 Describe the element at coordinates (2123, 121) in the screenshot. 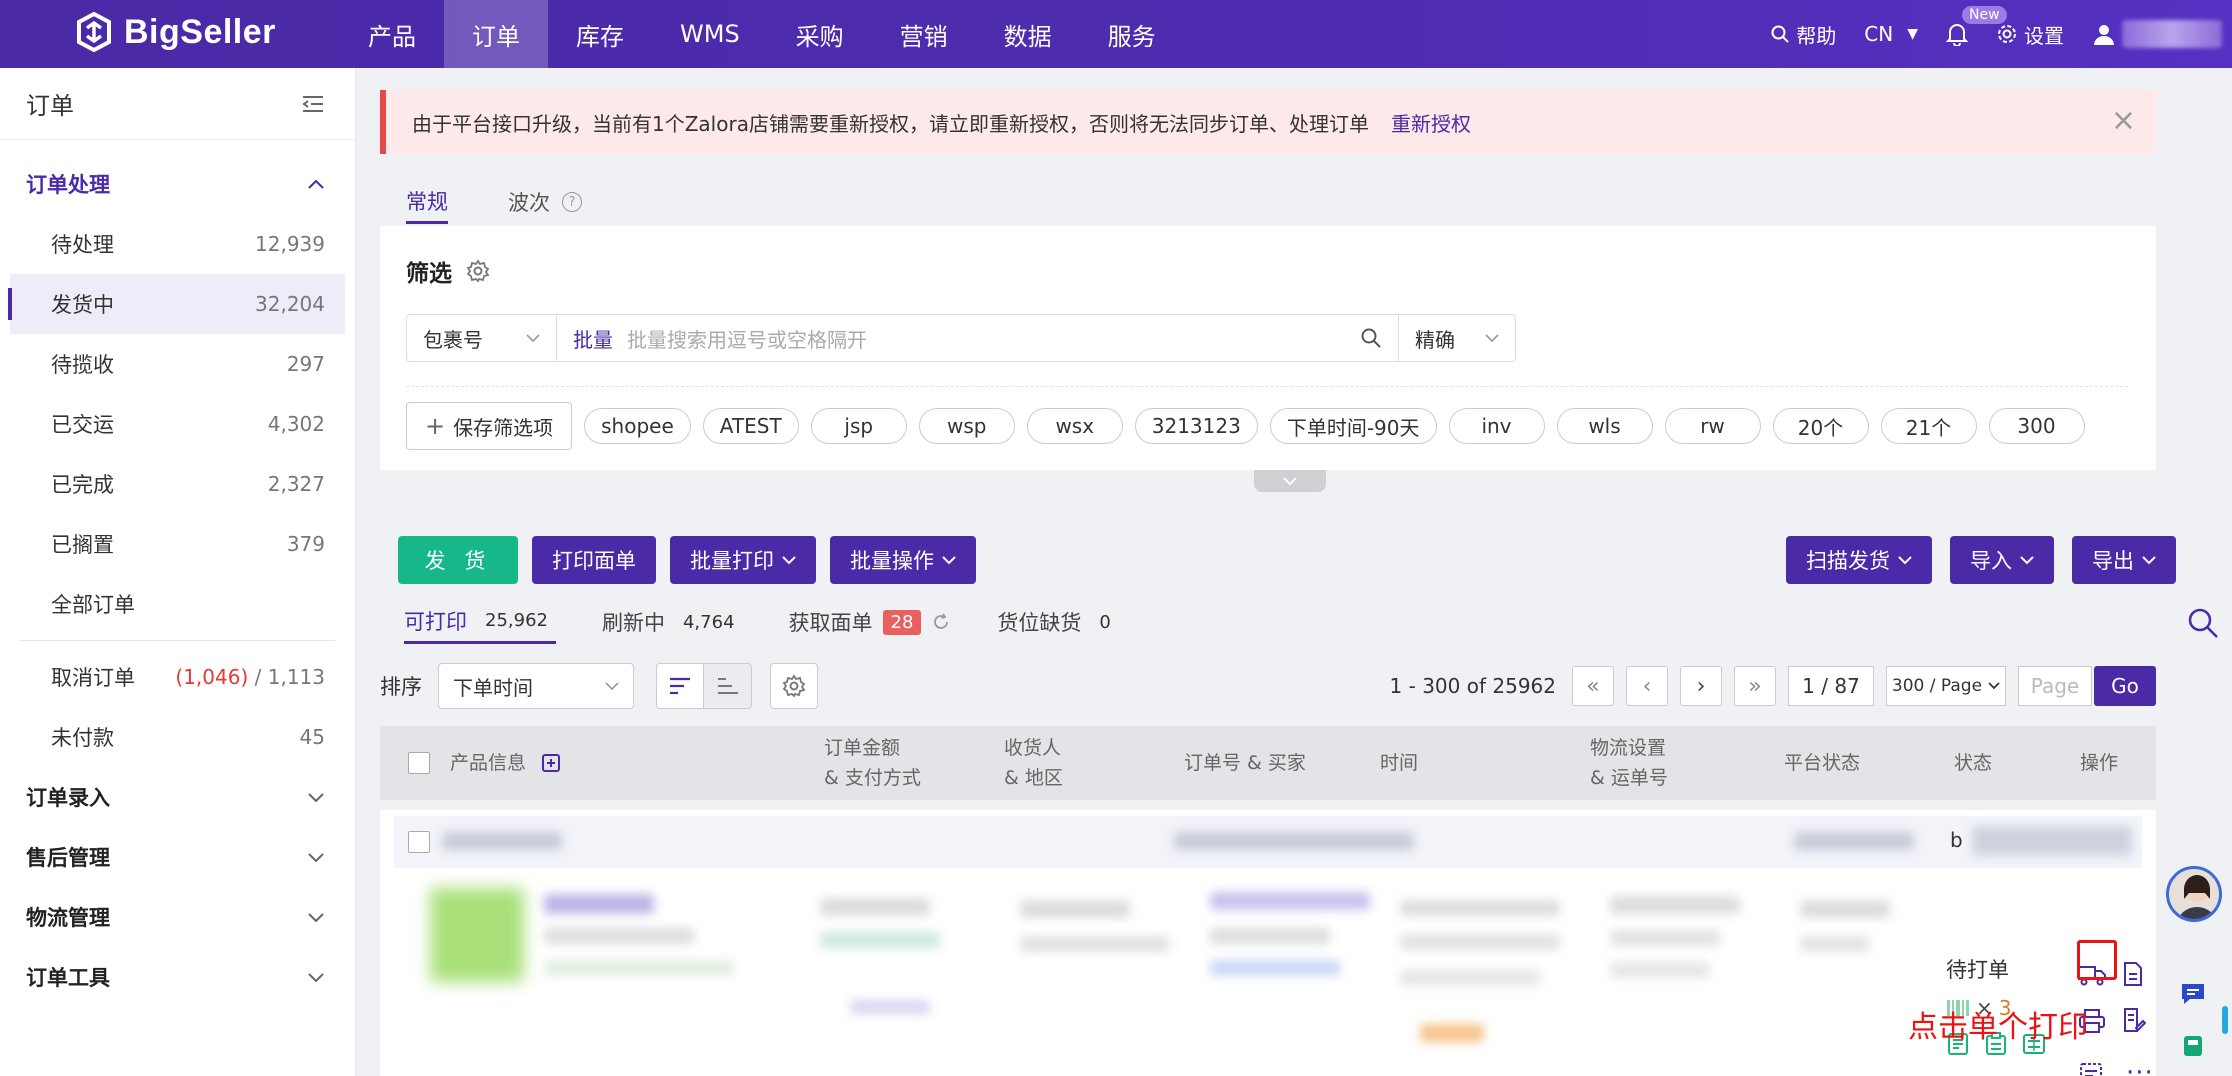

I see `close-icon: ×` at that location.